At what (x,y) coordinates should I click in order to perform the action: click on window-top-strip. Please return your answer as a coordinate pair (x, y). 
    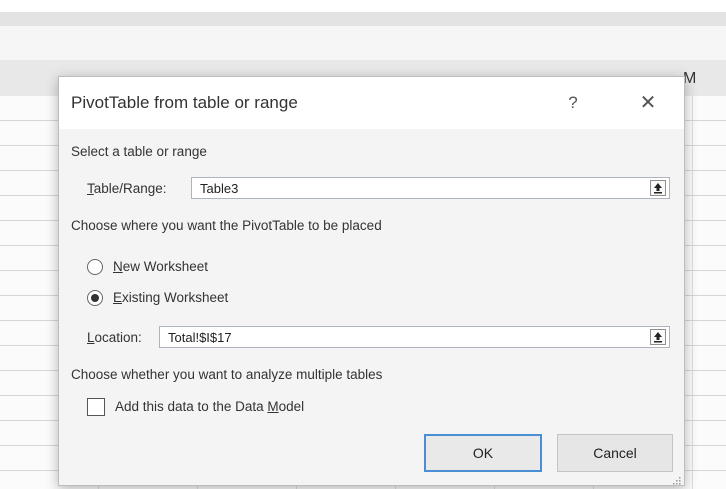
    Looking at the image, I should click on (363, 6).